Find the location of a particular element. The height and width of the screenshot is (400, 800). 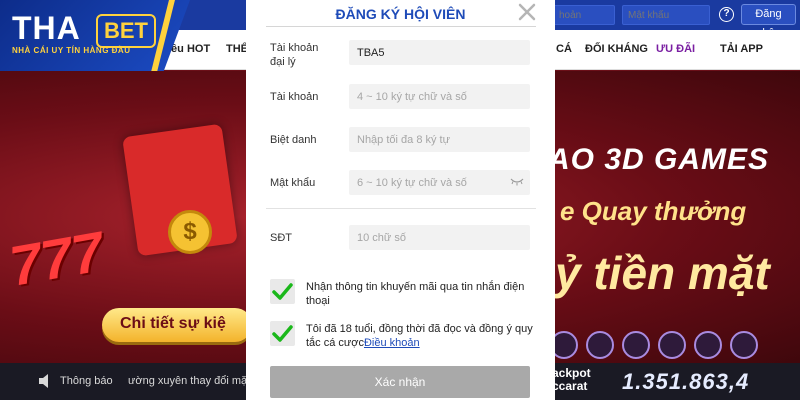

nickname-label: Biệt danh is located at coordinates (293, 140).